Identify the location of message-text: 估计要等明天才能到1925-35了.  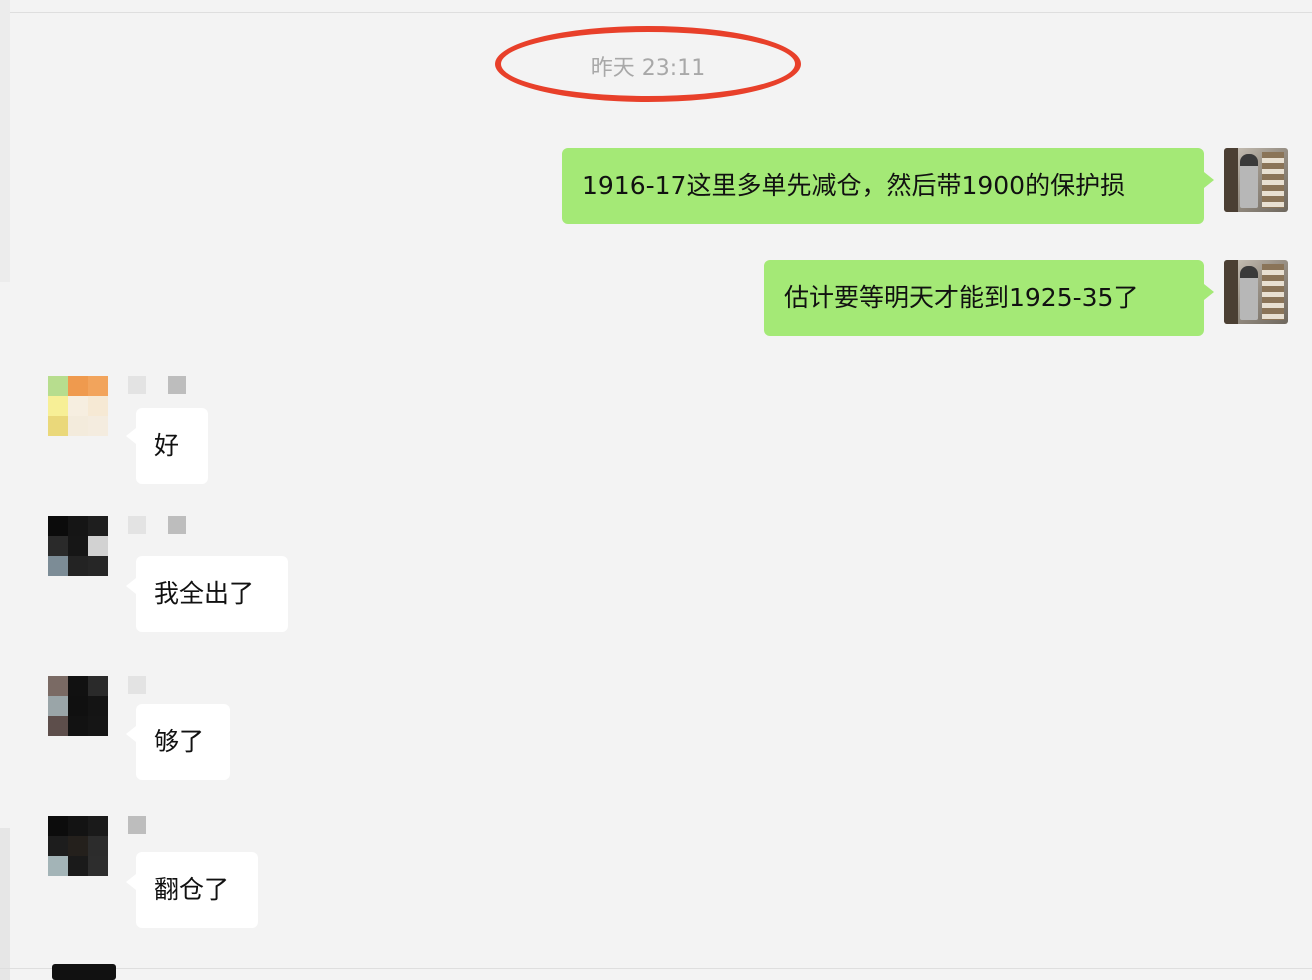
(961, 297).